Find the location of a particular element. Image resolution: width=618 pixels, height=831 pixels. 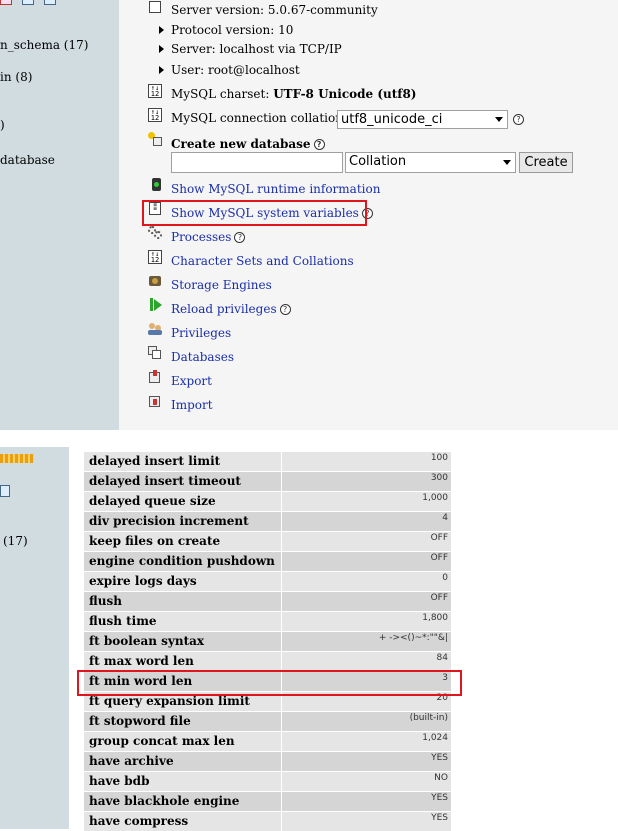

sidebar-db-item: database is located at coordinates (27, 160).